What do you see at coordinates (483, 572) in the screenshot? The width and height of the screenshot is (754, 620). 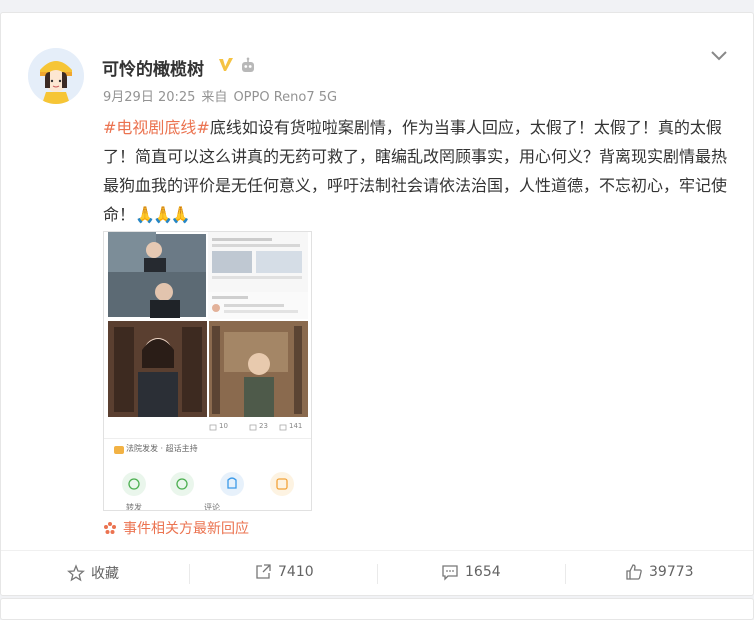 I see `comment-count: 1654` at bounding box center [483, 572].